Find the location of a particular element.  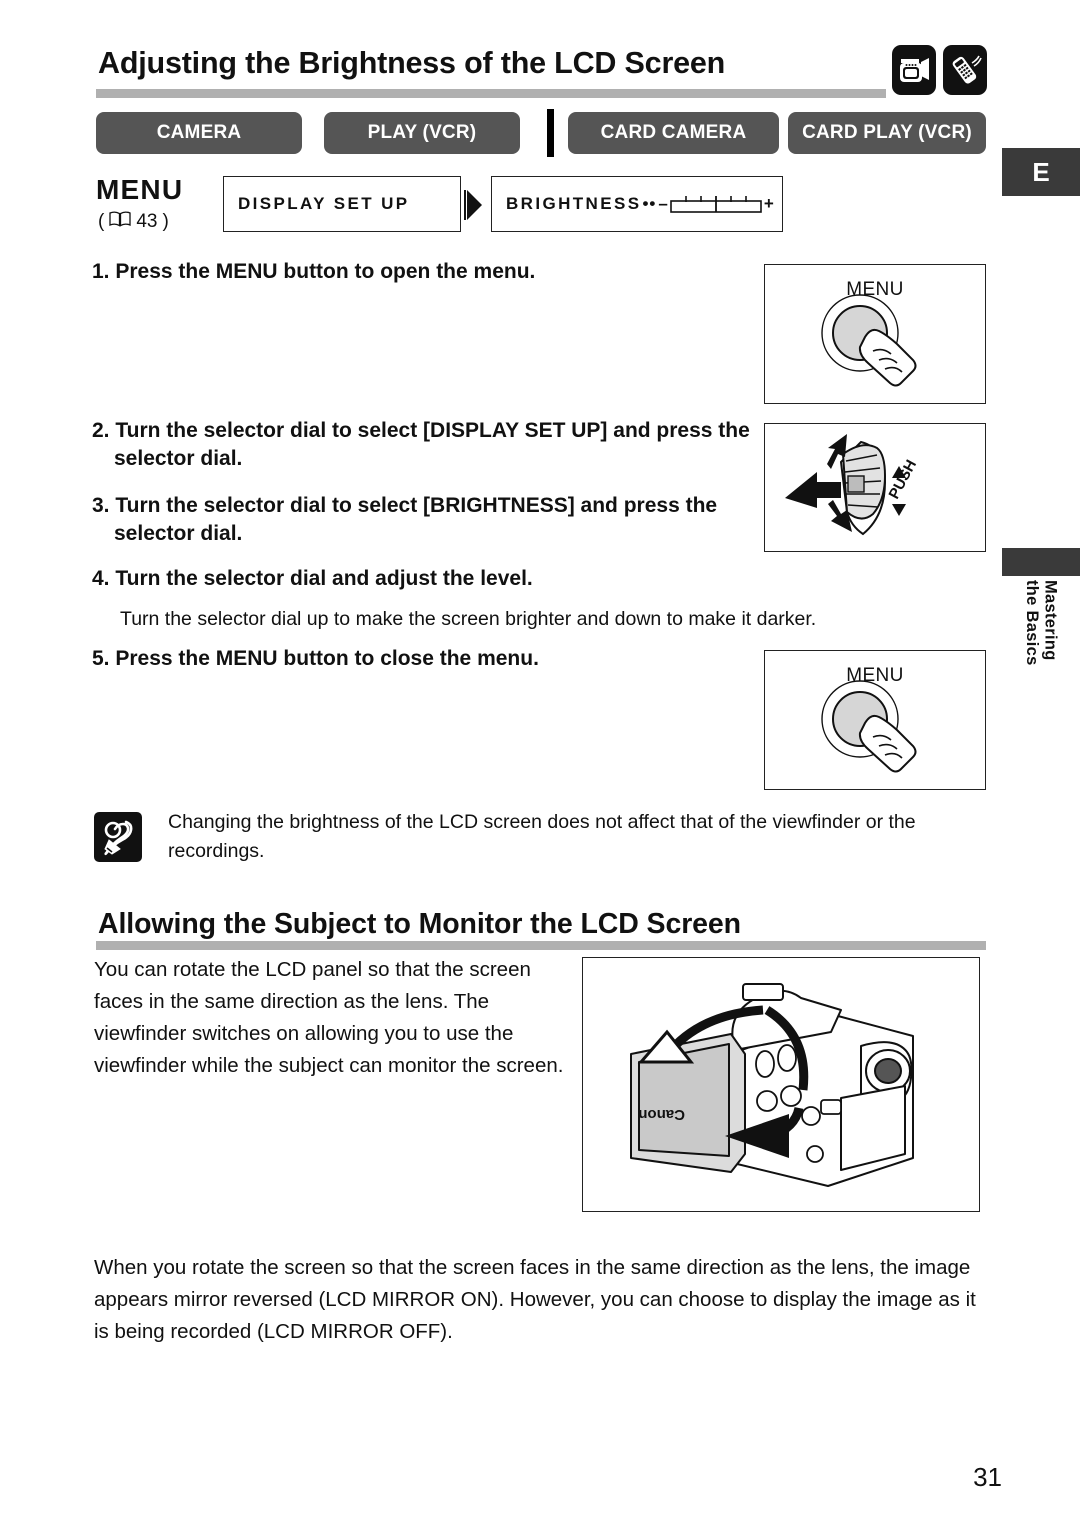

menu-page-reference: ( 43 ) is located at coordinates (133, 221).